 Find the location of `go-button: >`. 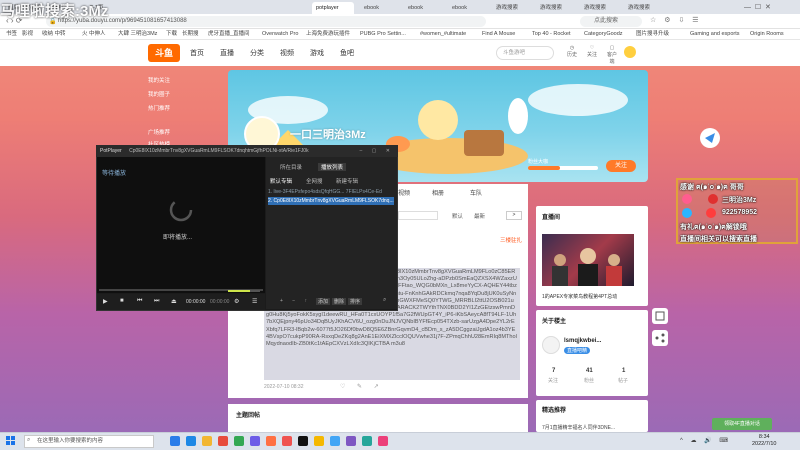

go-button: > is located at coordinates (514, 215).